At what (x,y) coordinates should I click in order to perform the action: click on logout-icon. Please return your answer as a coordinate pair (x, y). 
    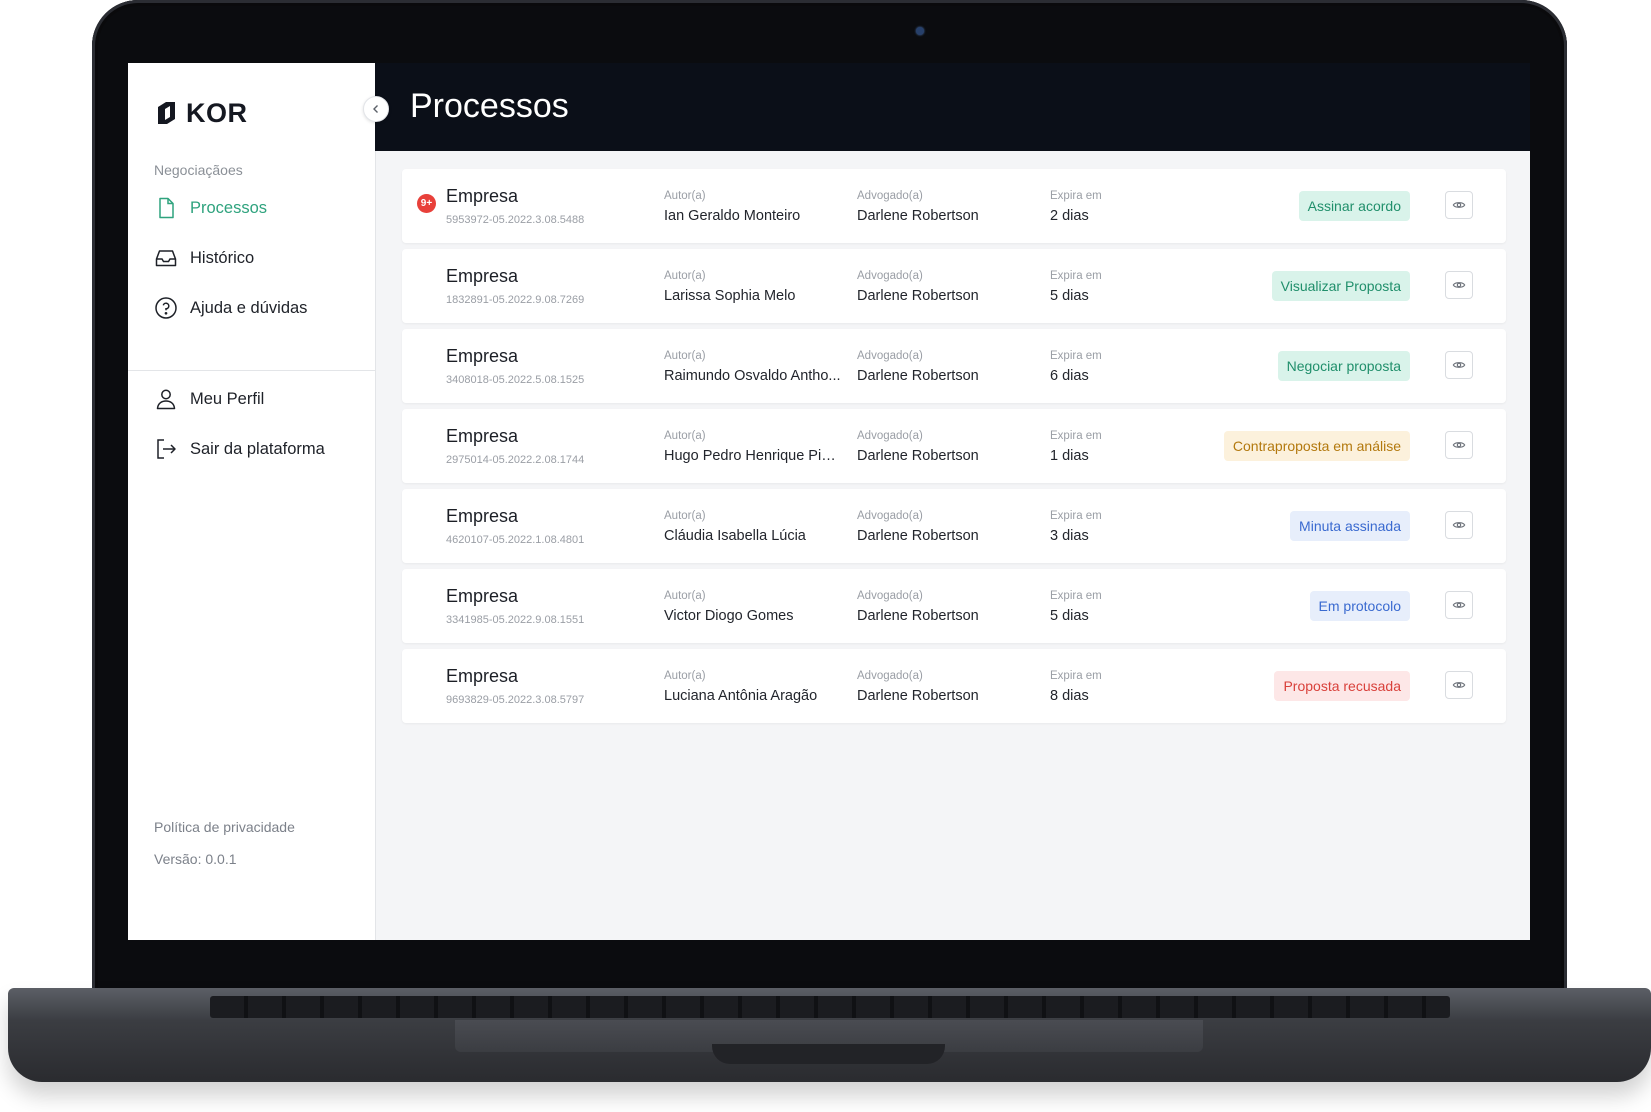
    Looking at the image, I should click on (166, 449).